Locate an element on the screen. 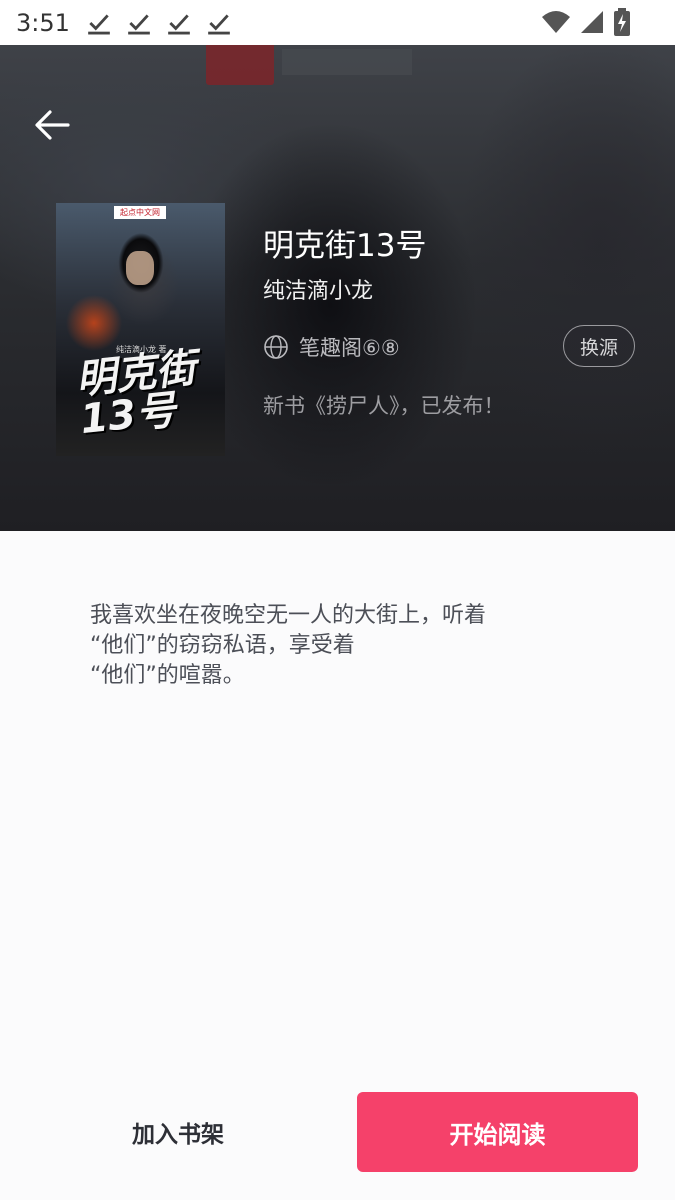  cover-title: 明克街13号 is located at coordinates (136, 394).